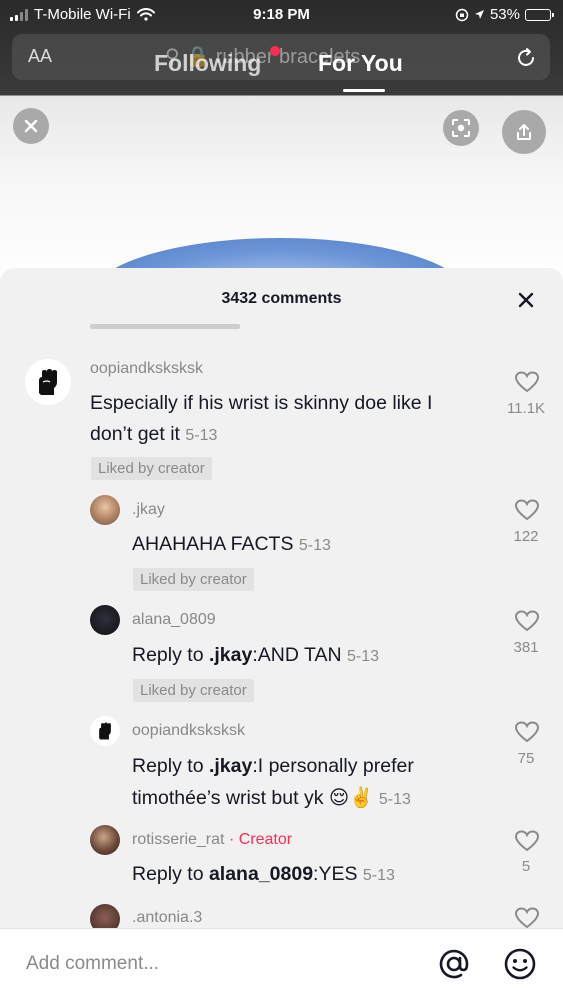 The image size is (563, 1000). I want to click on reply-mention: alana_0809, so click(261, 874).